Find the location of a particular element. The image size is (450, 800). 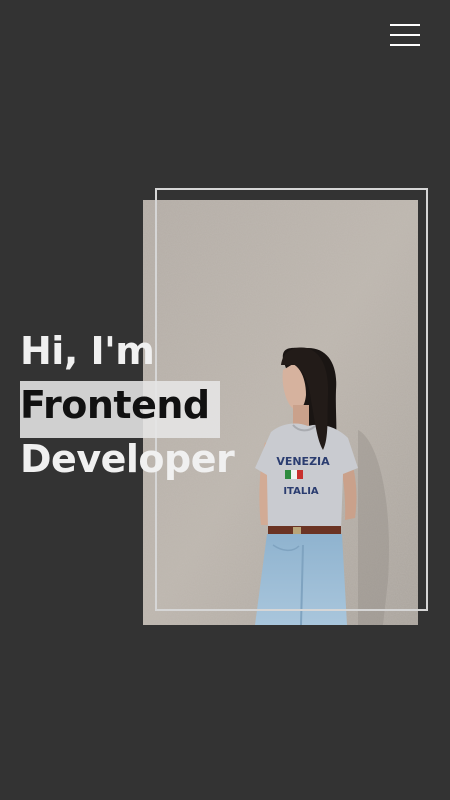

hamburger-menu-icon is located at coordinates (405, 35).